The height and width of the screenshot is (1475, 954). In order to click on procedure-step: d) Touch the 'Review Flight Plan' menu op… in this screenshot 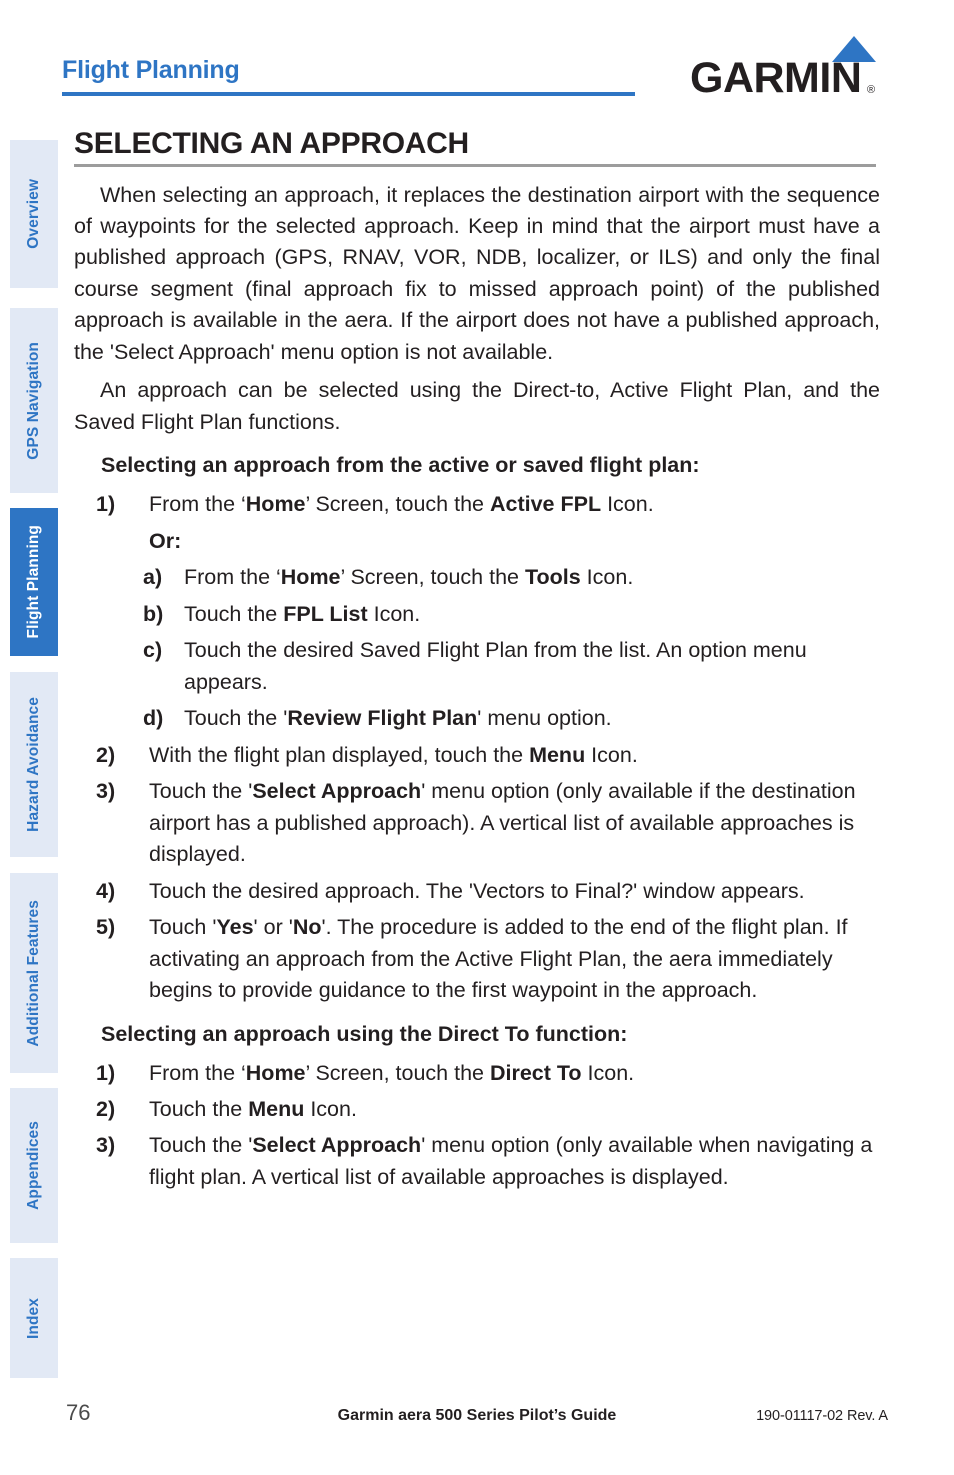, I will do `click(477, 718)`.